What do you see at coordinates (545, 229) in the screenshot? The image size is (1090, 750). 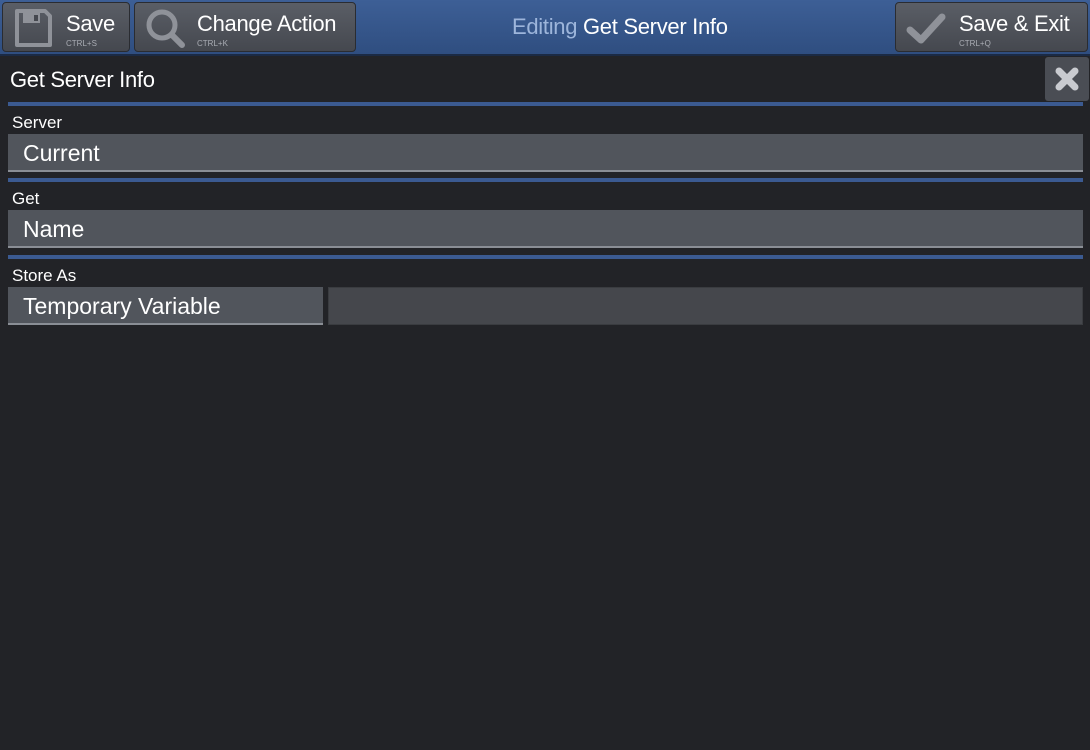 I see `get-select: Name` at bounding box center [545, 229].